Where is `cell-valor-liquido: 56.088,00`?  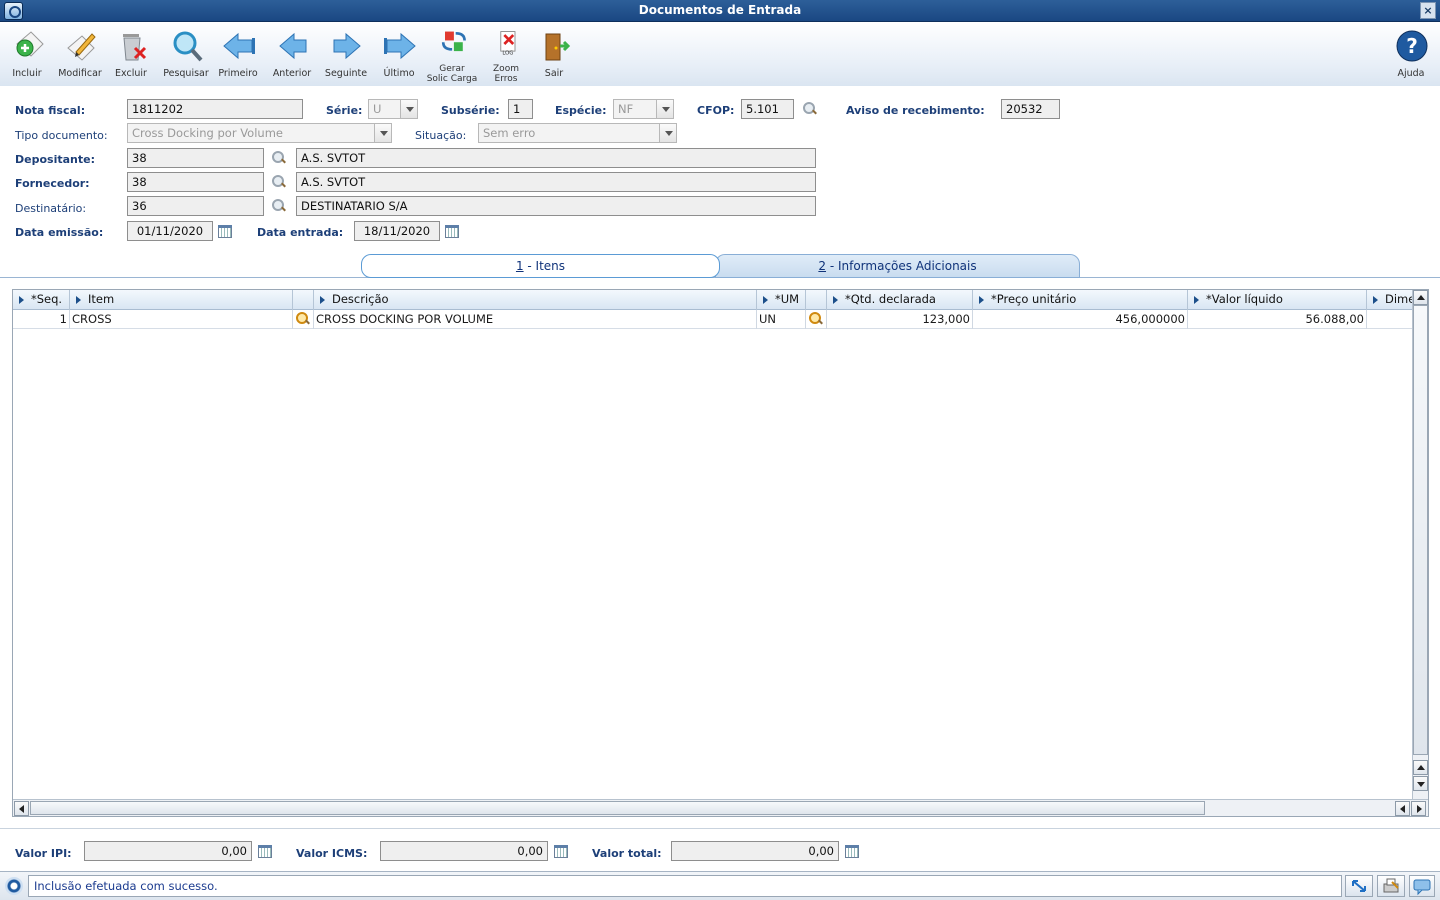 cell-valor-liquido: 56.088,00 is located at coordinates (1277, 319).